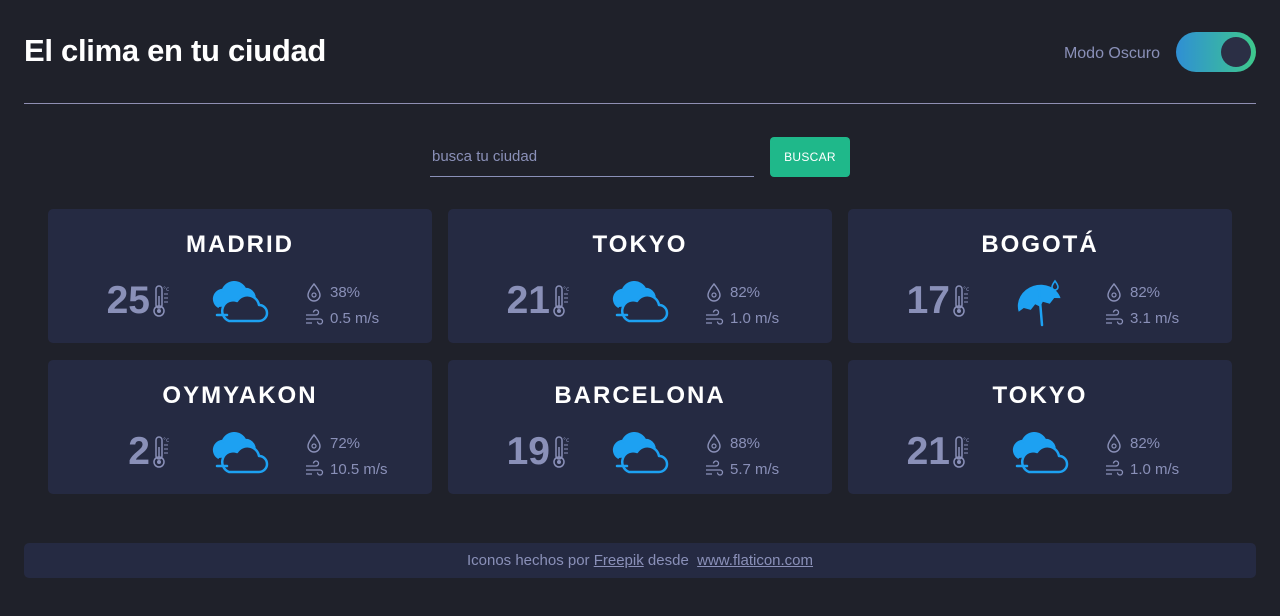 The image size is (1280, 616). Describe the element at coordinates (240, 427) in the screenshot. I see `weather-card-3: OYMYAKON 2 °c 72% 10.5 m/s` at that location.